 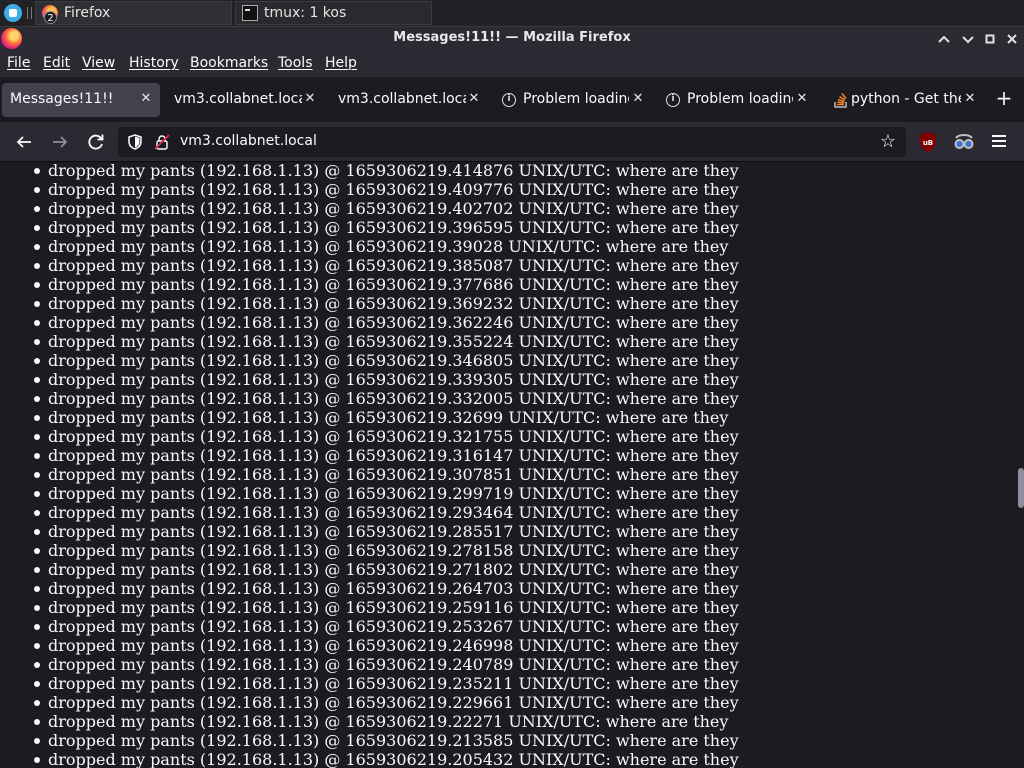 I want to click on keep-above-icon, so click(x=944, y=39).